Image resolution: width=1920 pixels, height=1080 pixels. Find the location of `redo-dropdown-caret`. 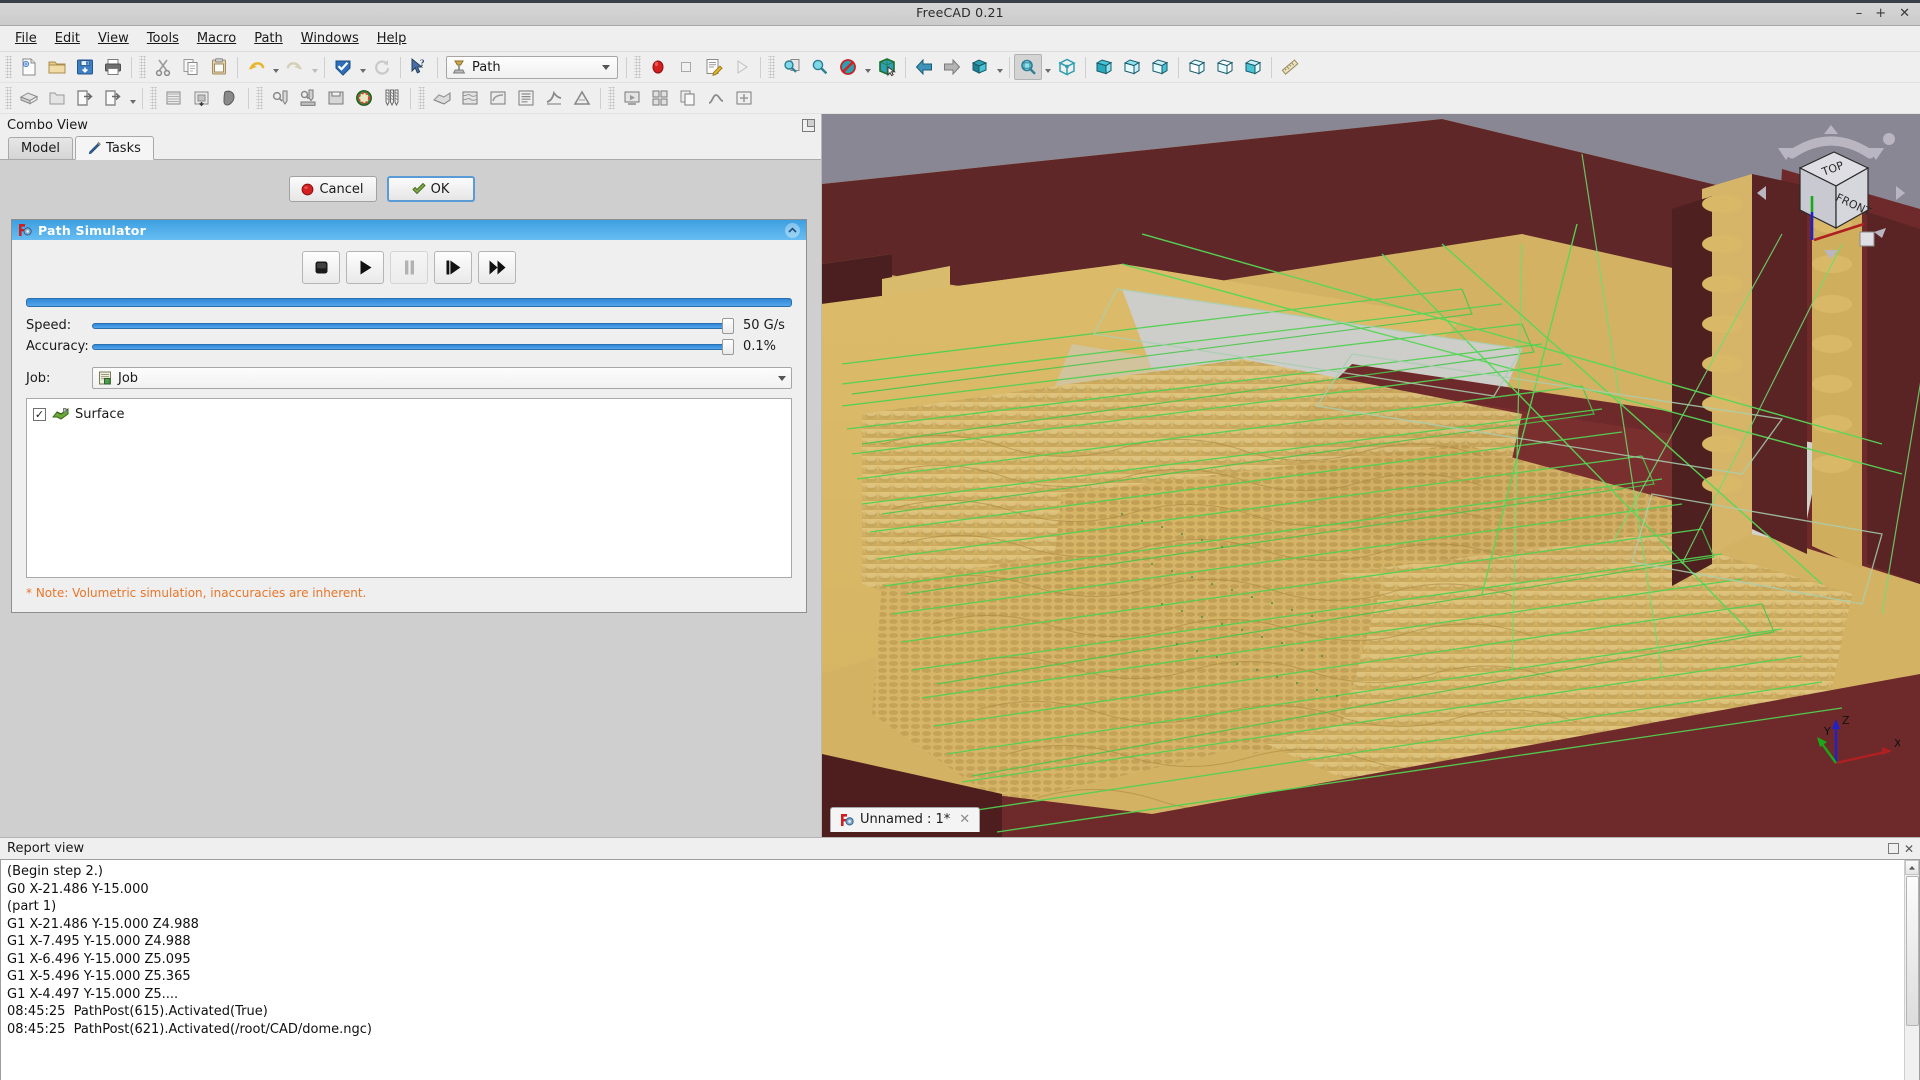

redo-dropdown-caret is located at coordinates (314, 67).